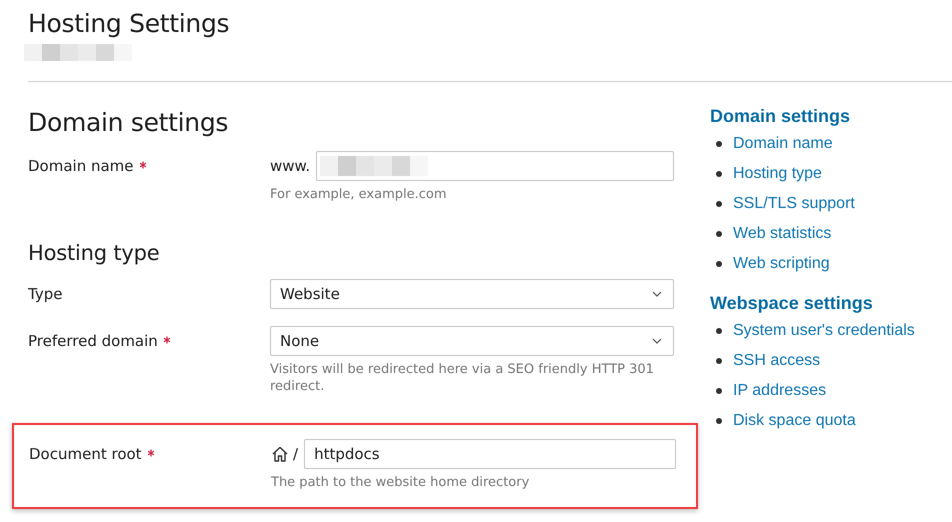  Describe the element at coordinates (779, 391) in the screenshot. I see `sidebar-link: IP addresses` at that location.